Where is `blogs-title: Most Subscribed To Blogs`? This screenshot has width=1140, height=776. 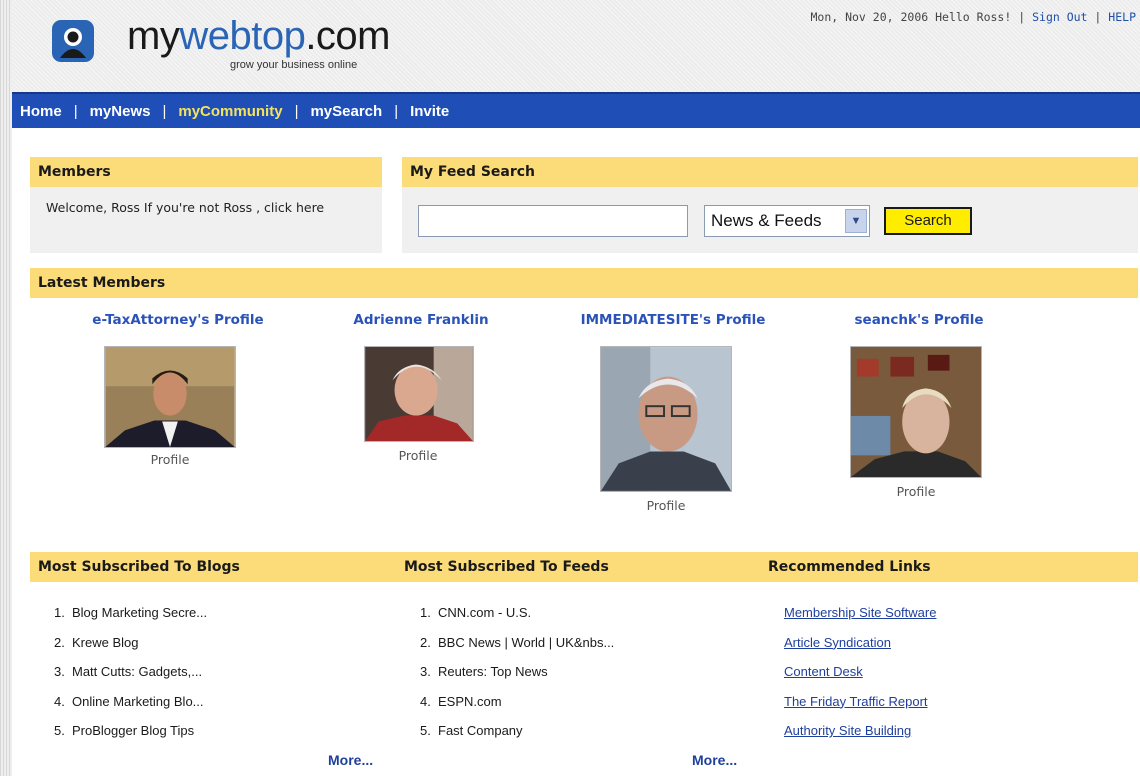
blogs-title: Most Subscribed To Blogs is located at coordinates (139, 567).